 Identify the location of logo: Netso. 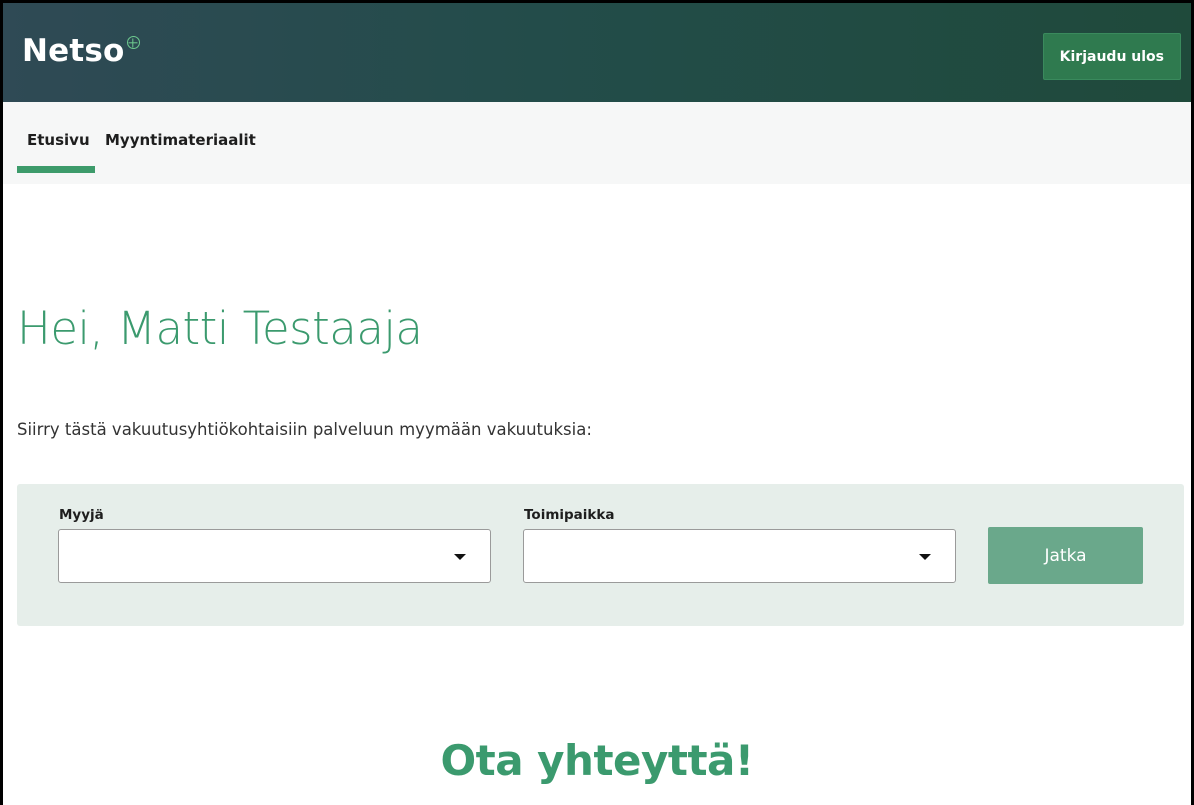
(81, 51).